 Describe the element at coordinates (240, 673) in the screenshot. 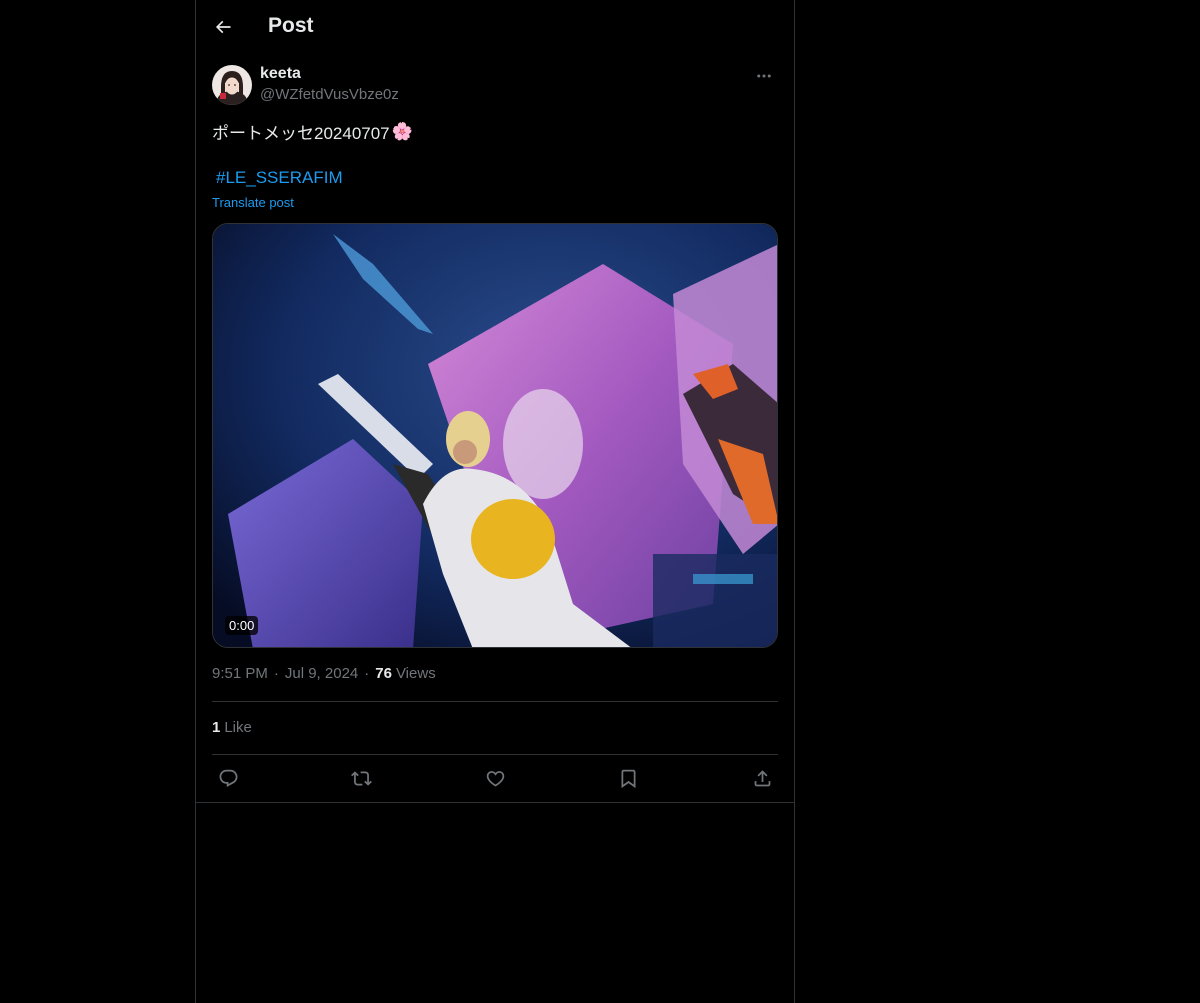

I see `post-time: 9:51 PM` at that location.